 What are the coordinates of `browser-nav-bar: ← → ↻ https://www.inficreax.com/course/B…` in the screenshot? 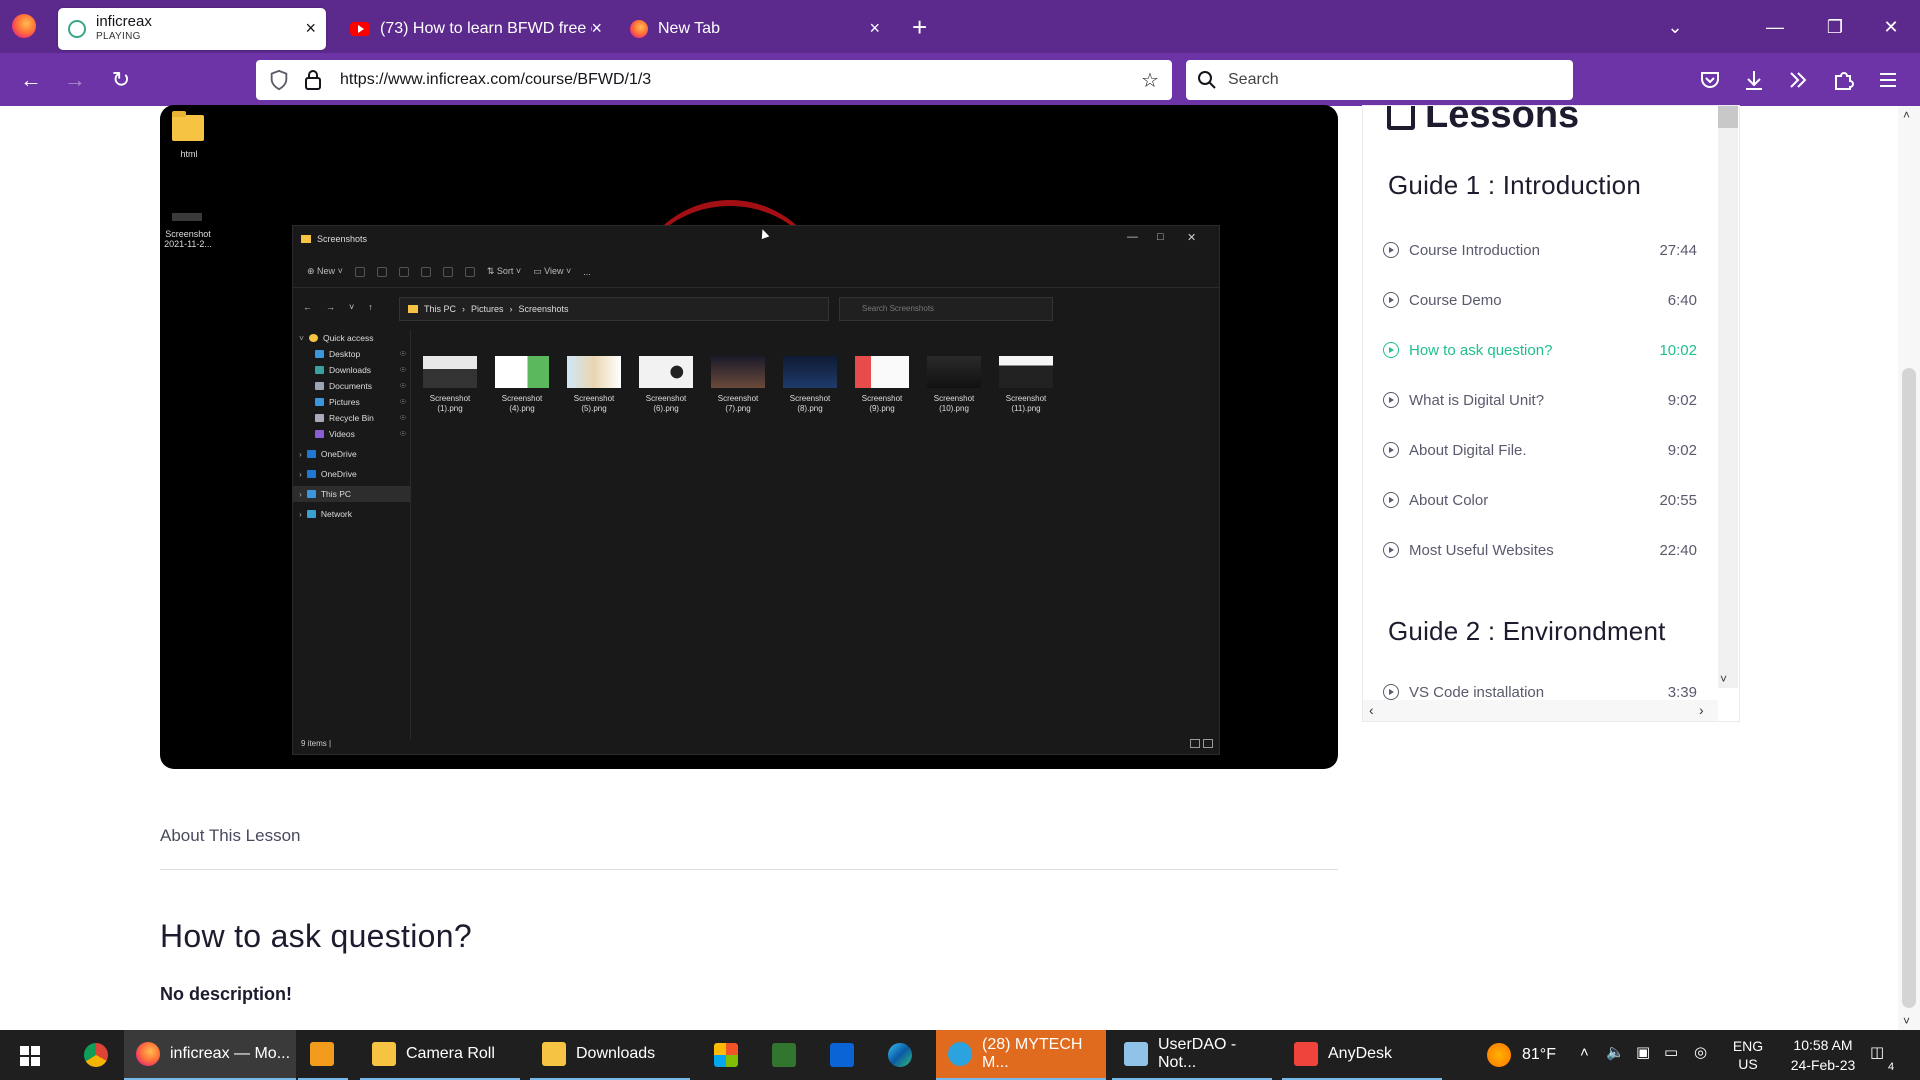 It's located at (960, 79).